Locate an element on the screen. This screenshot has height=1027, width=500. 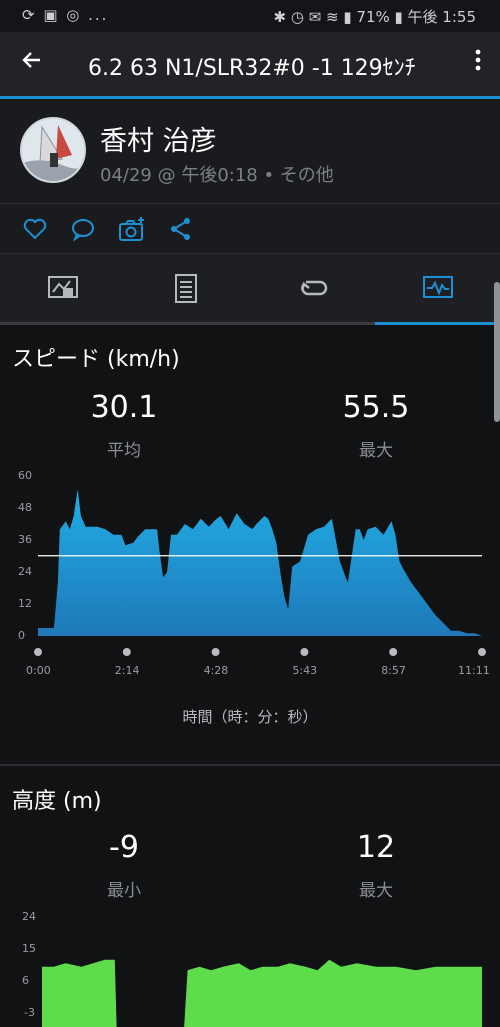
chart-pulse-icon is located at coordinates (438, 287).